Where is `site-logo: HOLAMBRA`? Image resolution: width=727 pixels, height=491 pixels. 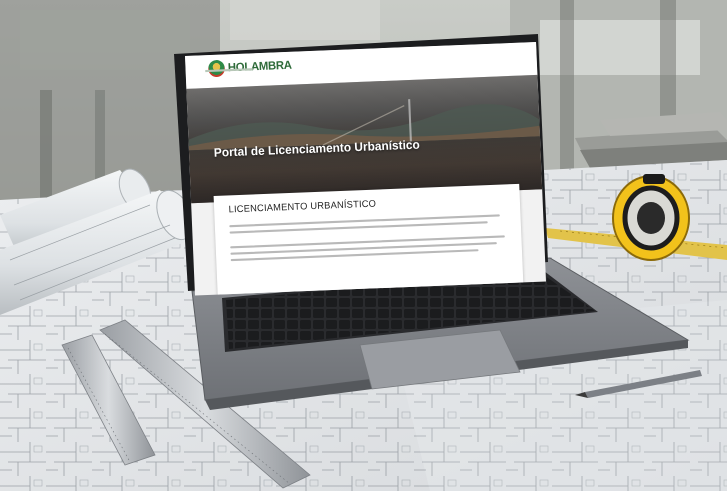
site-logo: HOLAMBRA is located at coordinates (249, 67).